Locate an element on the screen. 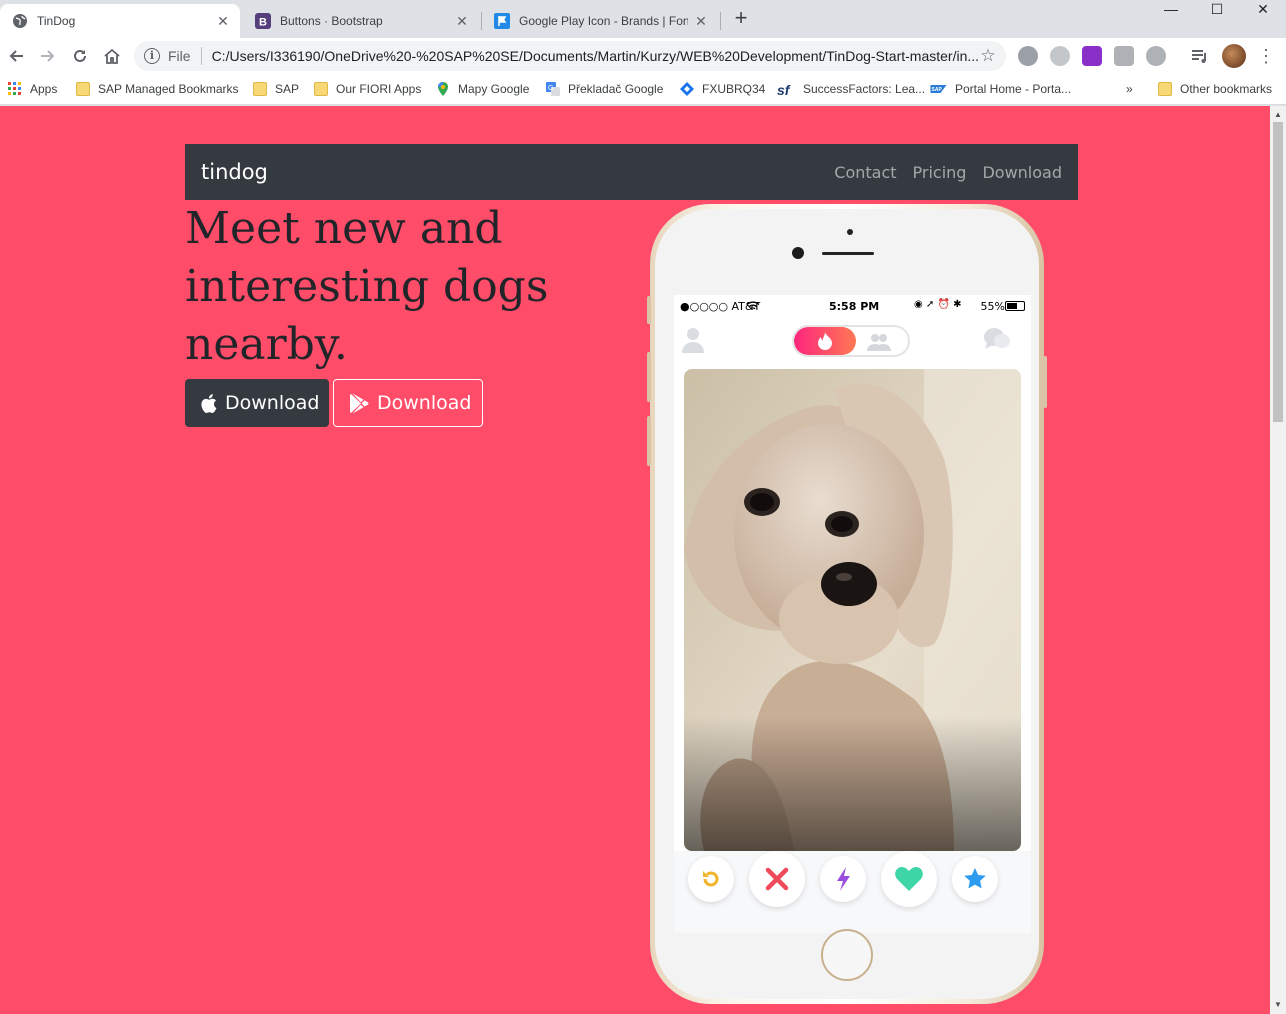 This screenshot has height=1014, width=1286. bookmark-star-icon: ☆ is located at coordinates (988, 56).